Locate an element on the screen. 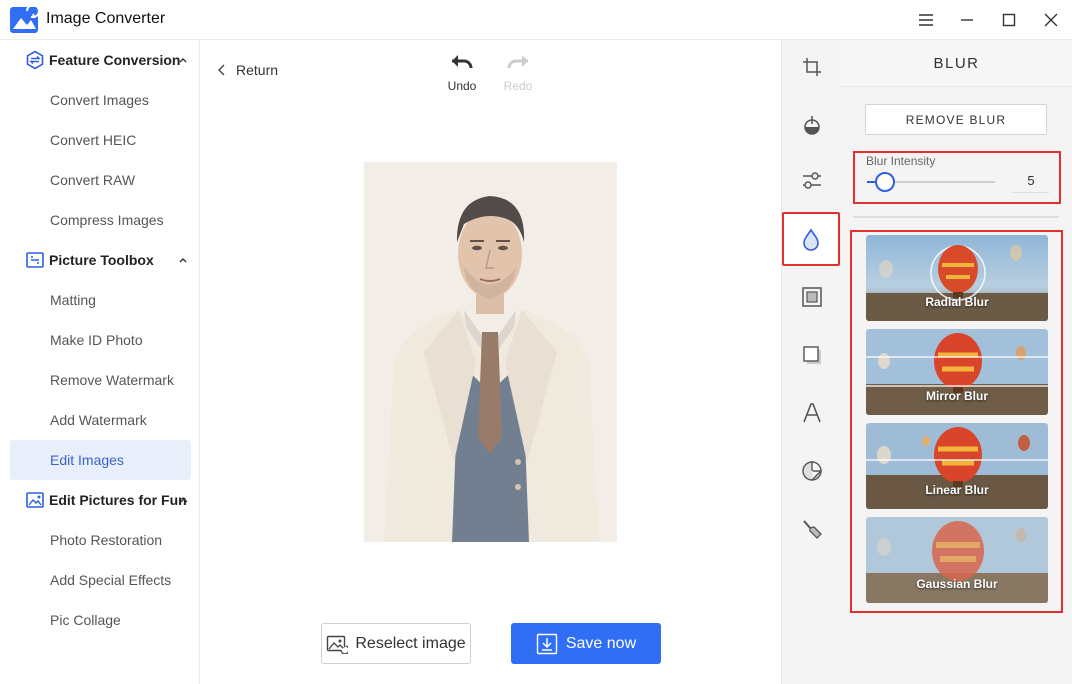  sidebar-item-add-special-effects: Add Special Effects is located at coordinates (100, 580).